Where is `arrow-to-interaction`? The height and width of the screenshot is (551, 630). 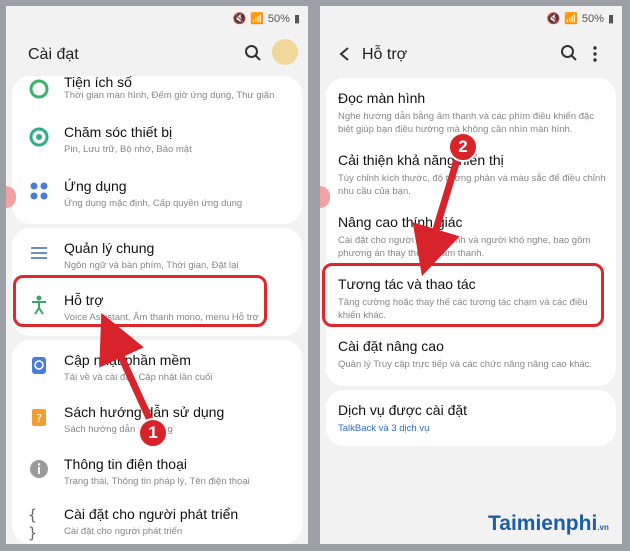
arrow-to-interaction is located at coordinates (438, 212).